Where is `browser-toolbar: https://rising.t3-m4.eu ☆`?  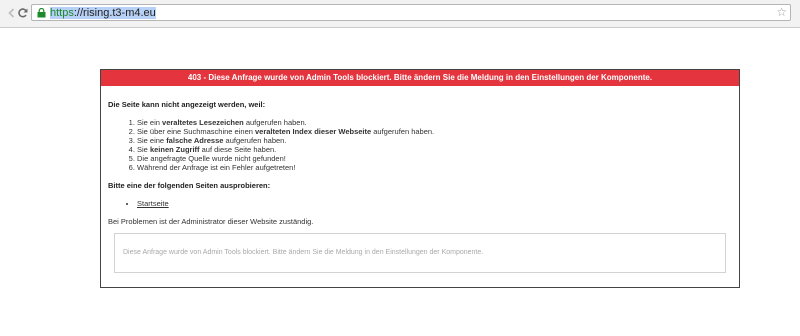 browser-toolbar: https://rising.t3-m4.eu ☆ is located at coordinates (400, 14).